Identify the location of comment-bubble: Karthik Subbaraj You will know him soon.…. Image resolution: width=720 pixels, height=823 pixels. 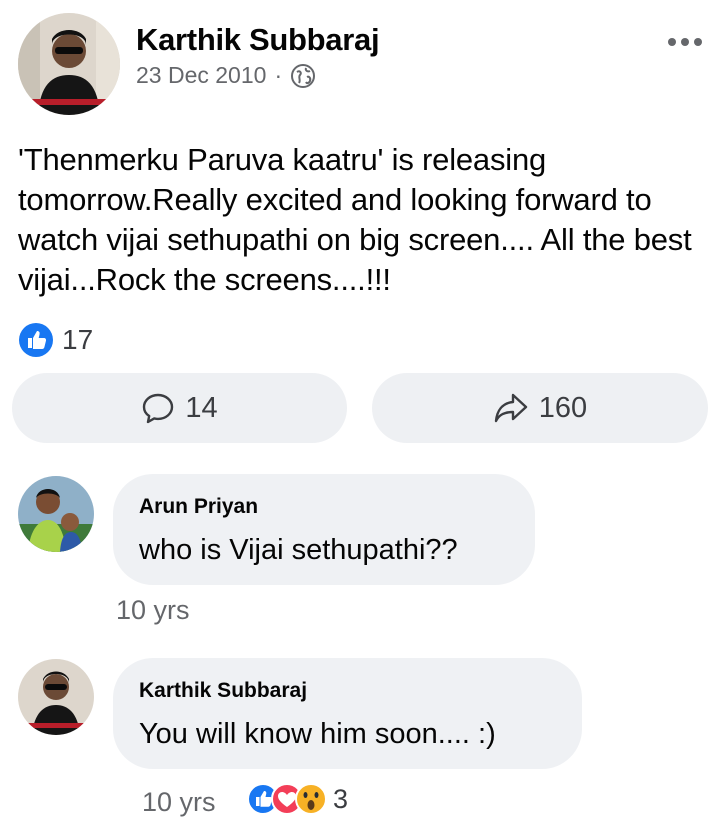
(347, 713).